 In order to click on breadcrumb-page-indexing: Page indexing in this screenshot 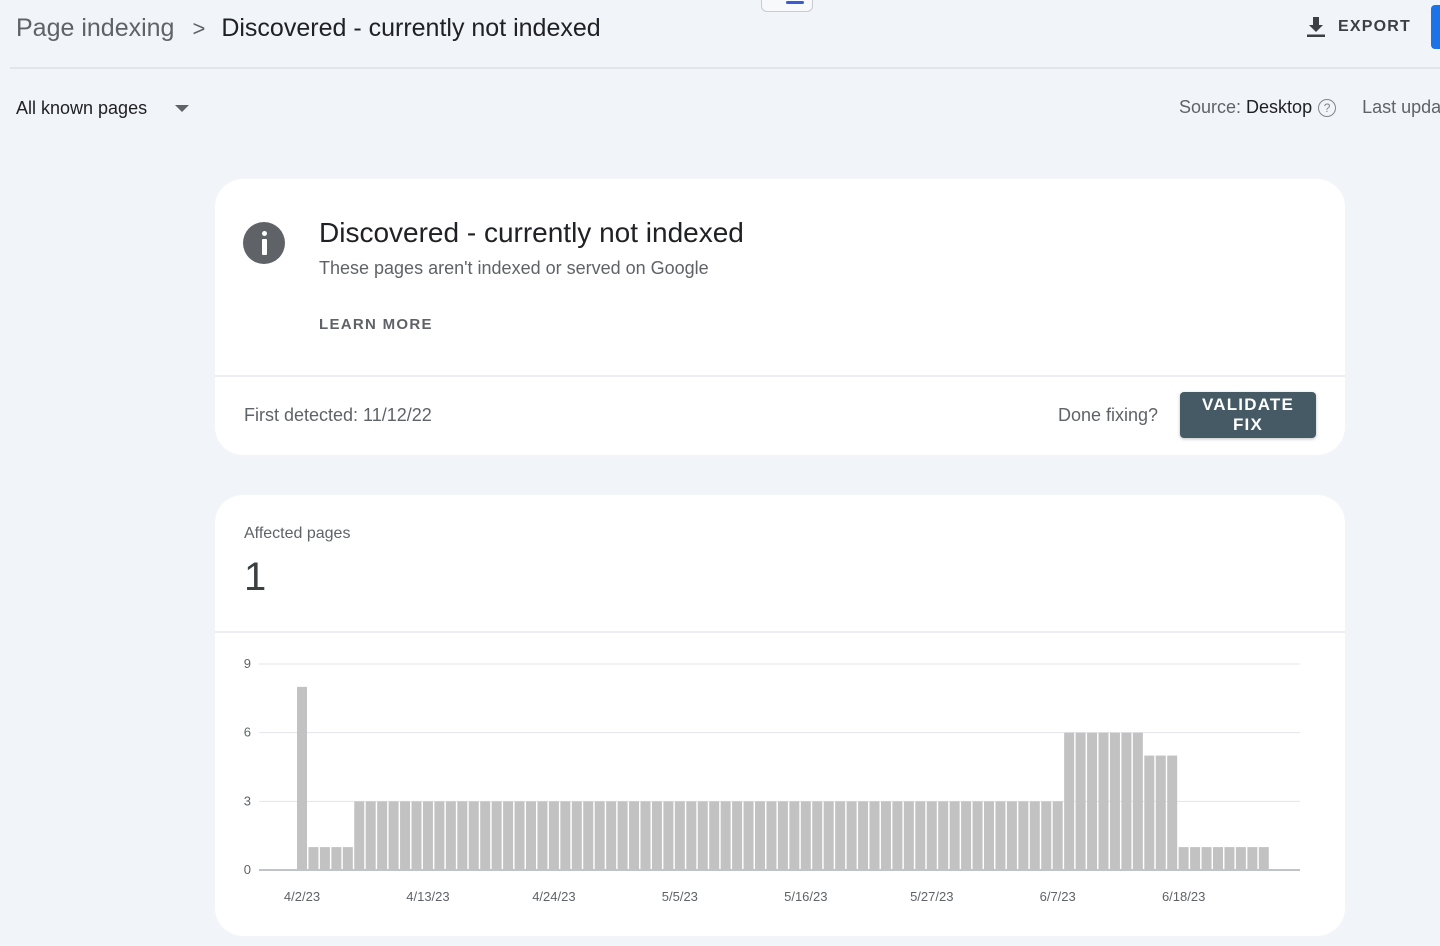, I will do `click(95, 28)`.